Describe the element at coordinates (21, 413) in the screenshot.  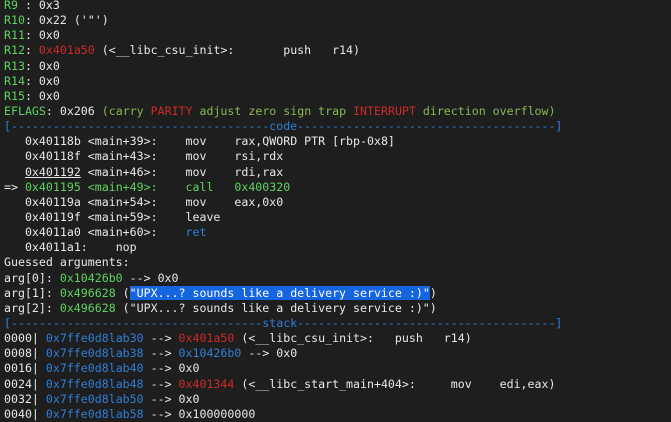
I see `stack-offset: 0040|` at that location.